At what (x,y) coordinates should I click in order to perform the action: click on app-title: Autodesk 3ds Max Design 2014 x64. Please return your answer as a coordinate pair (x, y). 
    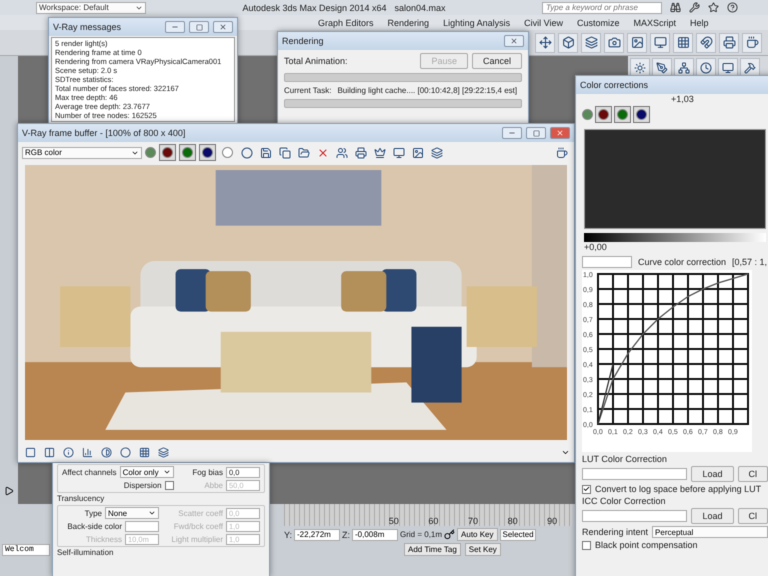
    Looking at the image, I should click on (314, 7).